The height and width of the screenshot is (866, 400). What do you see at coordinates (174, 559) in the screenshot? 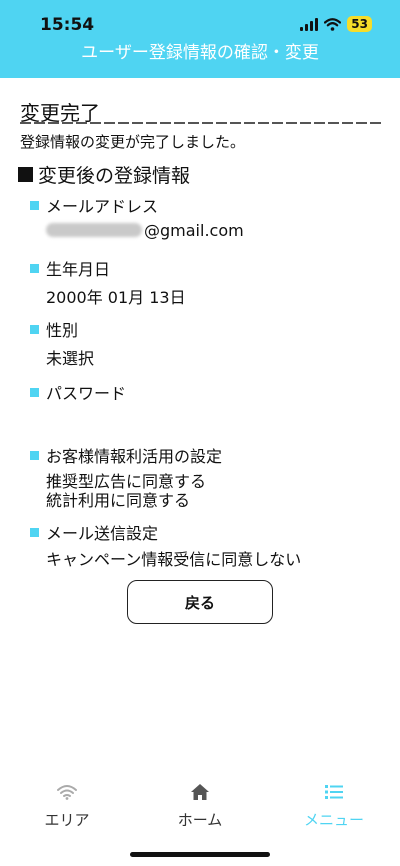
I see `mail-settings-value: キャンペーン情報受信に同意しない` at bounding box center [174, 559].